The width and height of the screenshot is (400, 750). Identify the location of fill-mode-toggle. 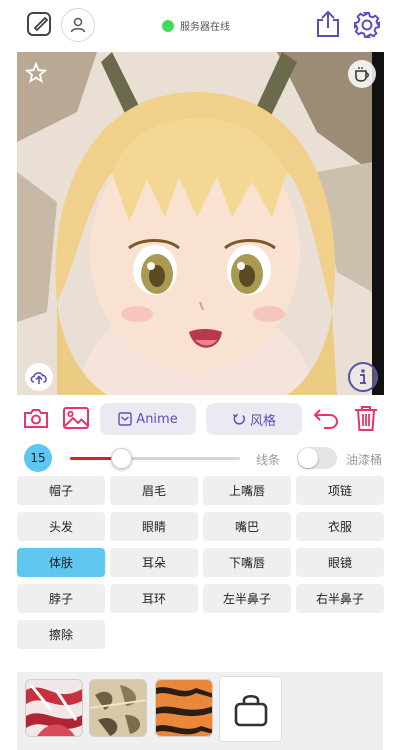
(317, 458).